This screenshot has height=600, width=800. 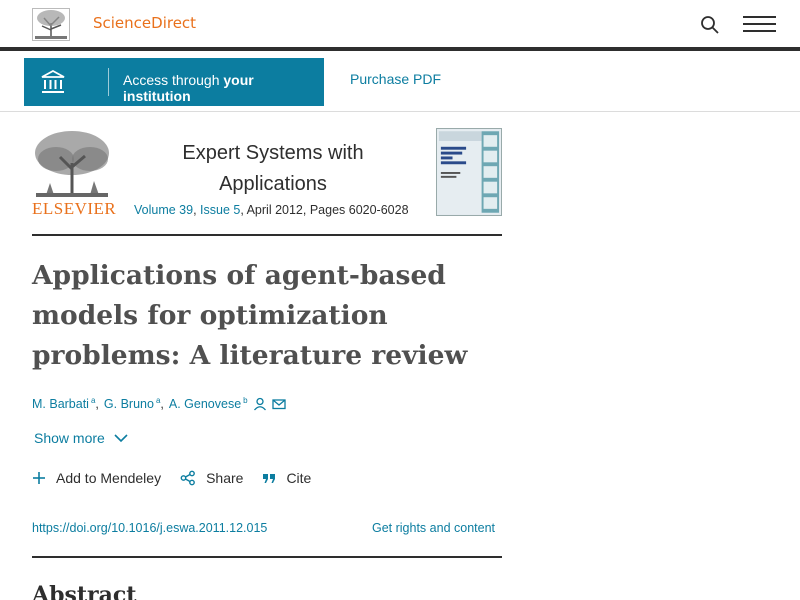 What do you see at coordinates (225, 478) in the screenshot?
I see `share-label: Share` at bounding box center [225, 478].